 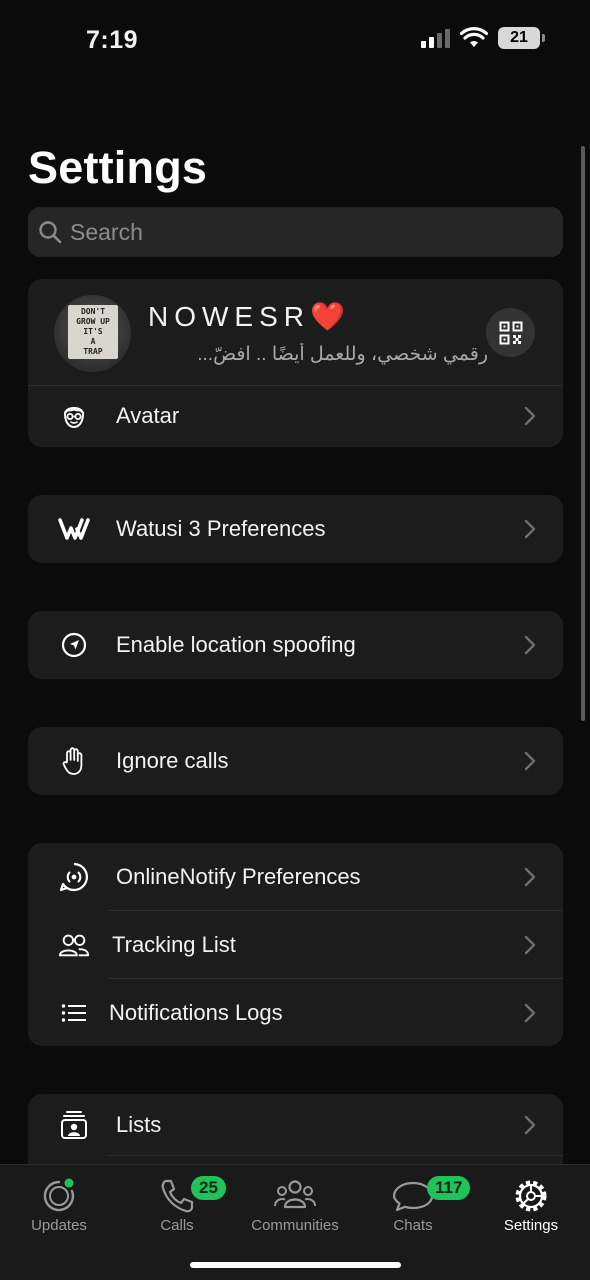 I want to click on home-indicator, so click(x=295, y=1265).